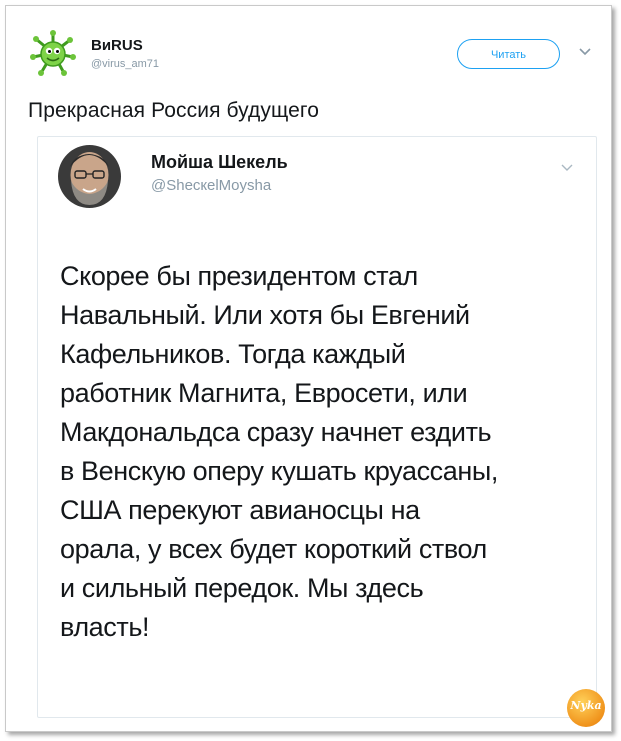  Describe the element at coordinates (211, 185) in the screenshot. I see `quoted-author-handle: @ShecкelMoysha` at that location.